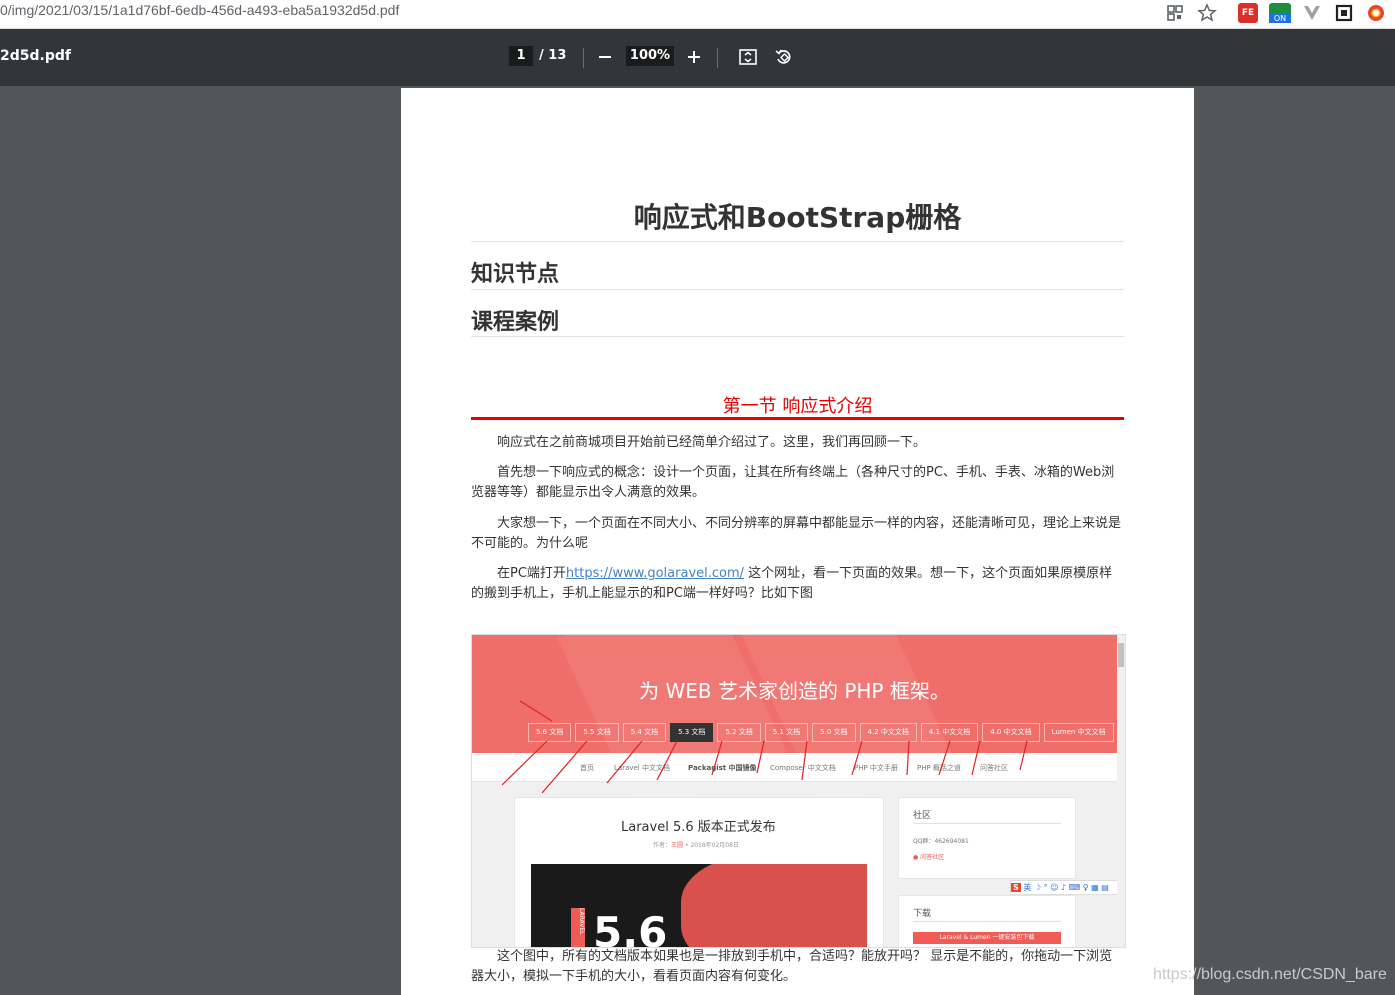 The width and height of the screenshot is (1395, 995). I want to click on community-title: 社区, so click(922, 816).